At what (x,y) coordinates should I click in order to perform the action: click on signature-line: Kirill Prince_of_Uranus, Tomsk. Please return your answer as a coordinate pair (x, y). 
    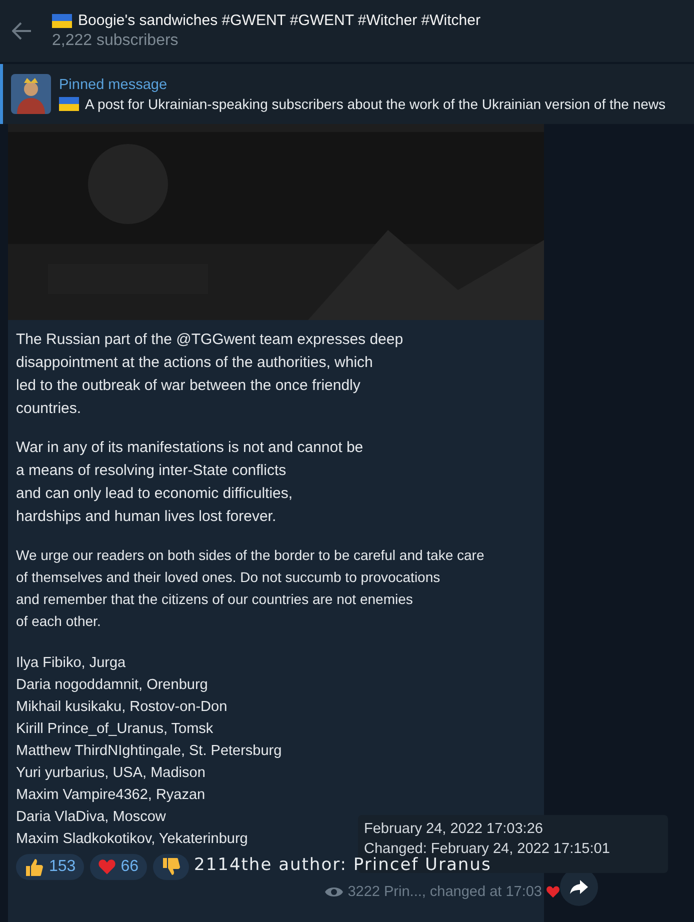
    Looking at the image, I should click on (115, 729).